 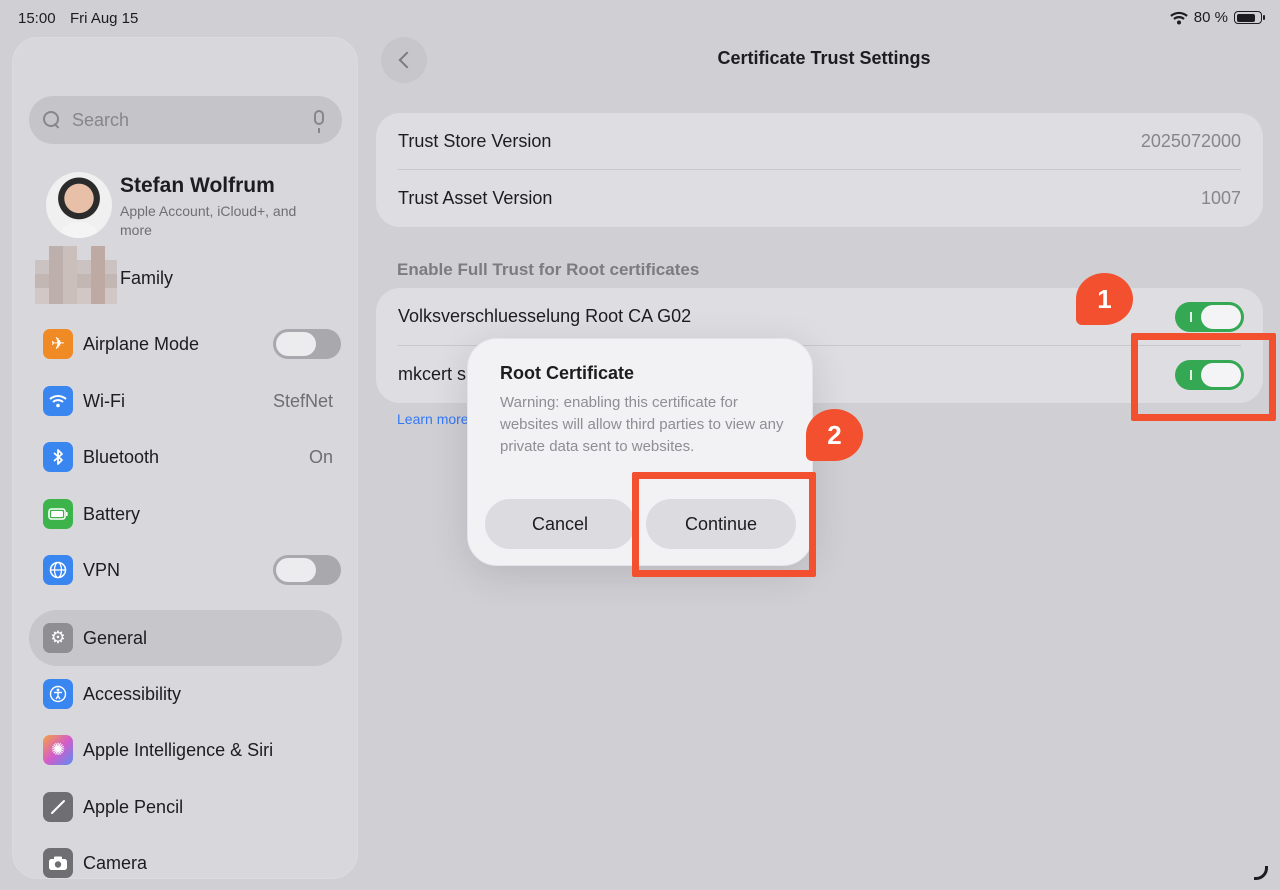 I want to click on sidebar-item-general: ⚙ General, so click(x=193, y=638).